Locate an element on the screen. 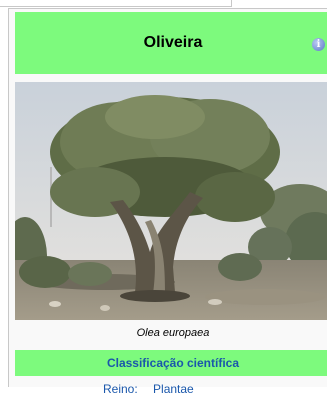  taxonomy-row-kingdom: Reino: Plantae is located at coordinates (148, 389).